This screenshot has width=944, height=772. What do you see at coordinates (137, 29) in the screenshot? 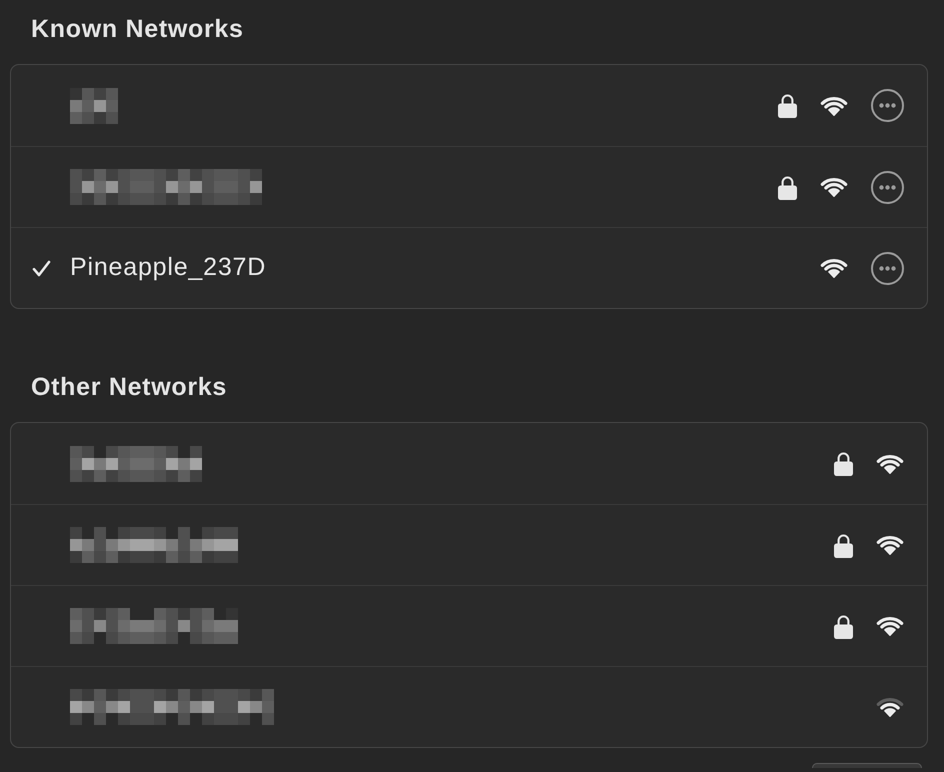
I see `section-title: Known Networks` at bounding box center [137, 29].